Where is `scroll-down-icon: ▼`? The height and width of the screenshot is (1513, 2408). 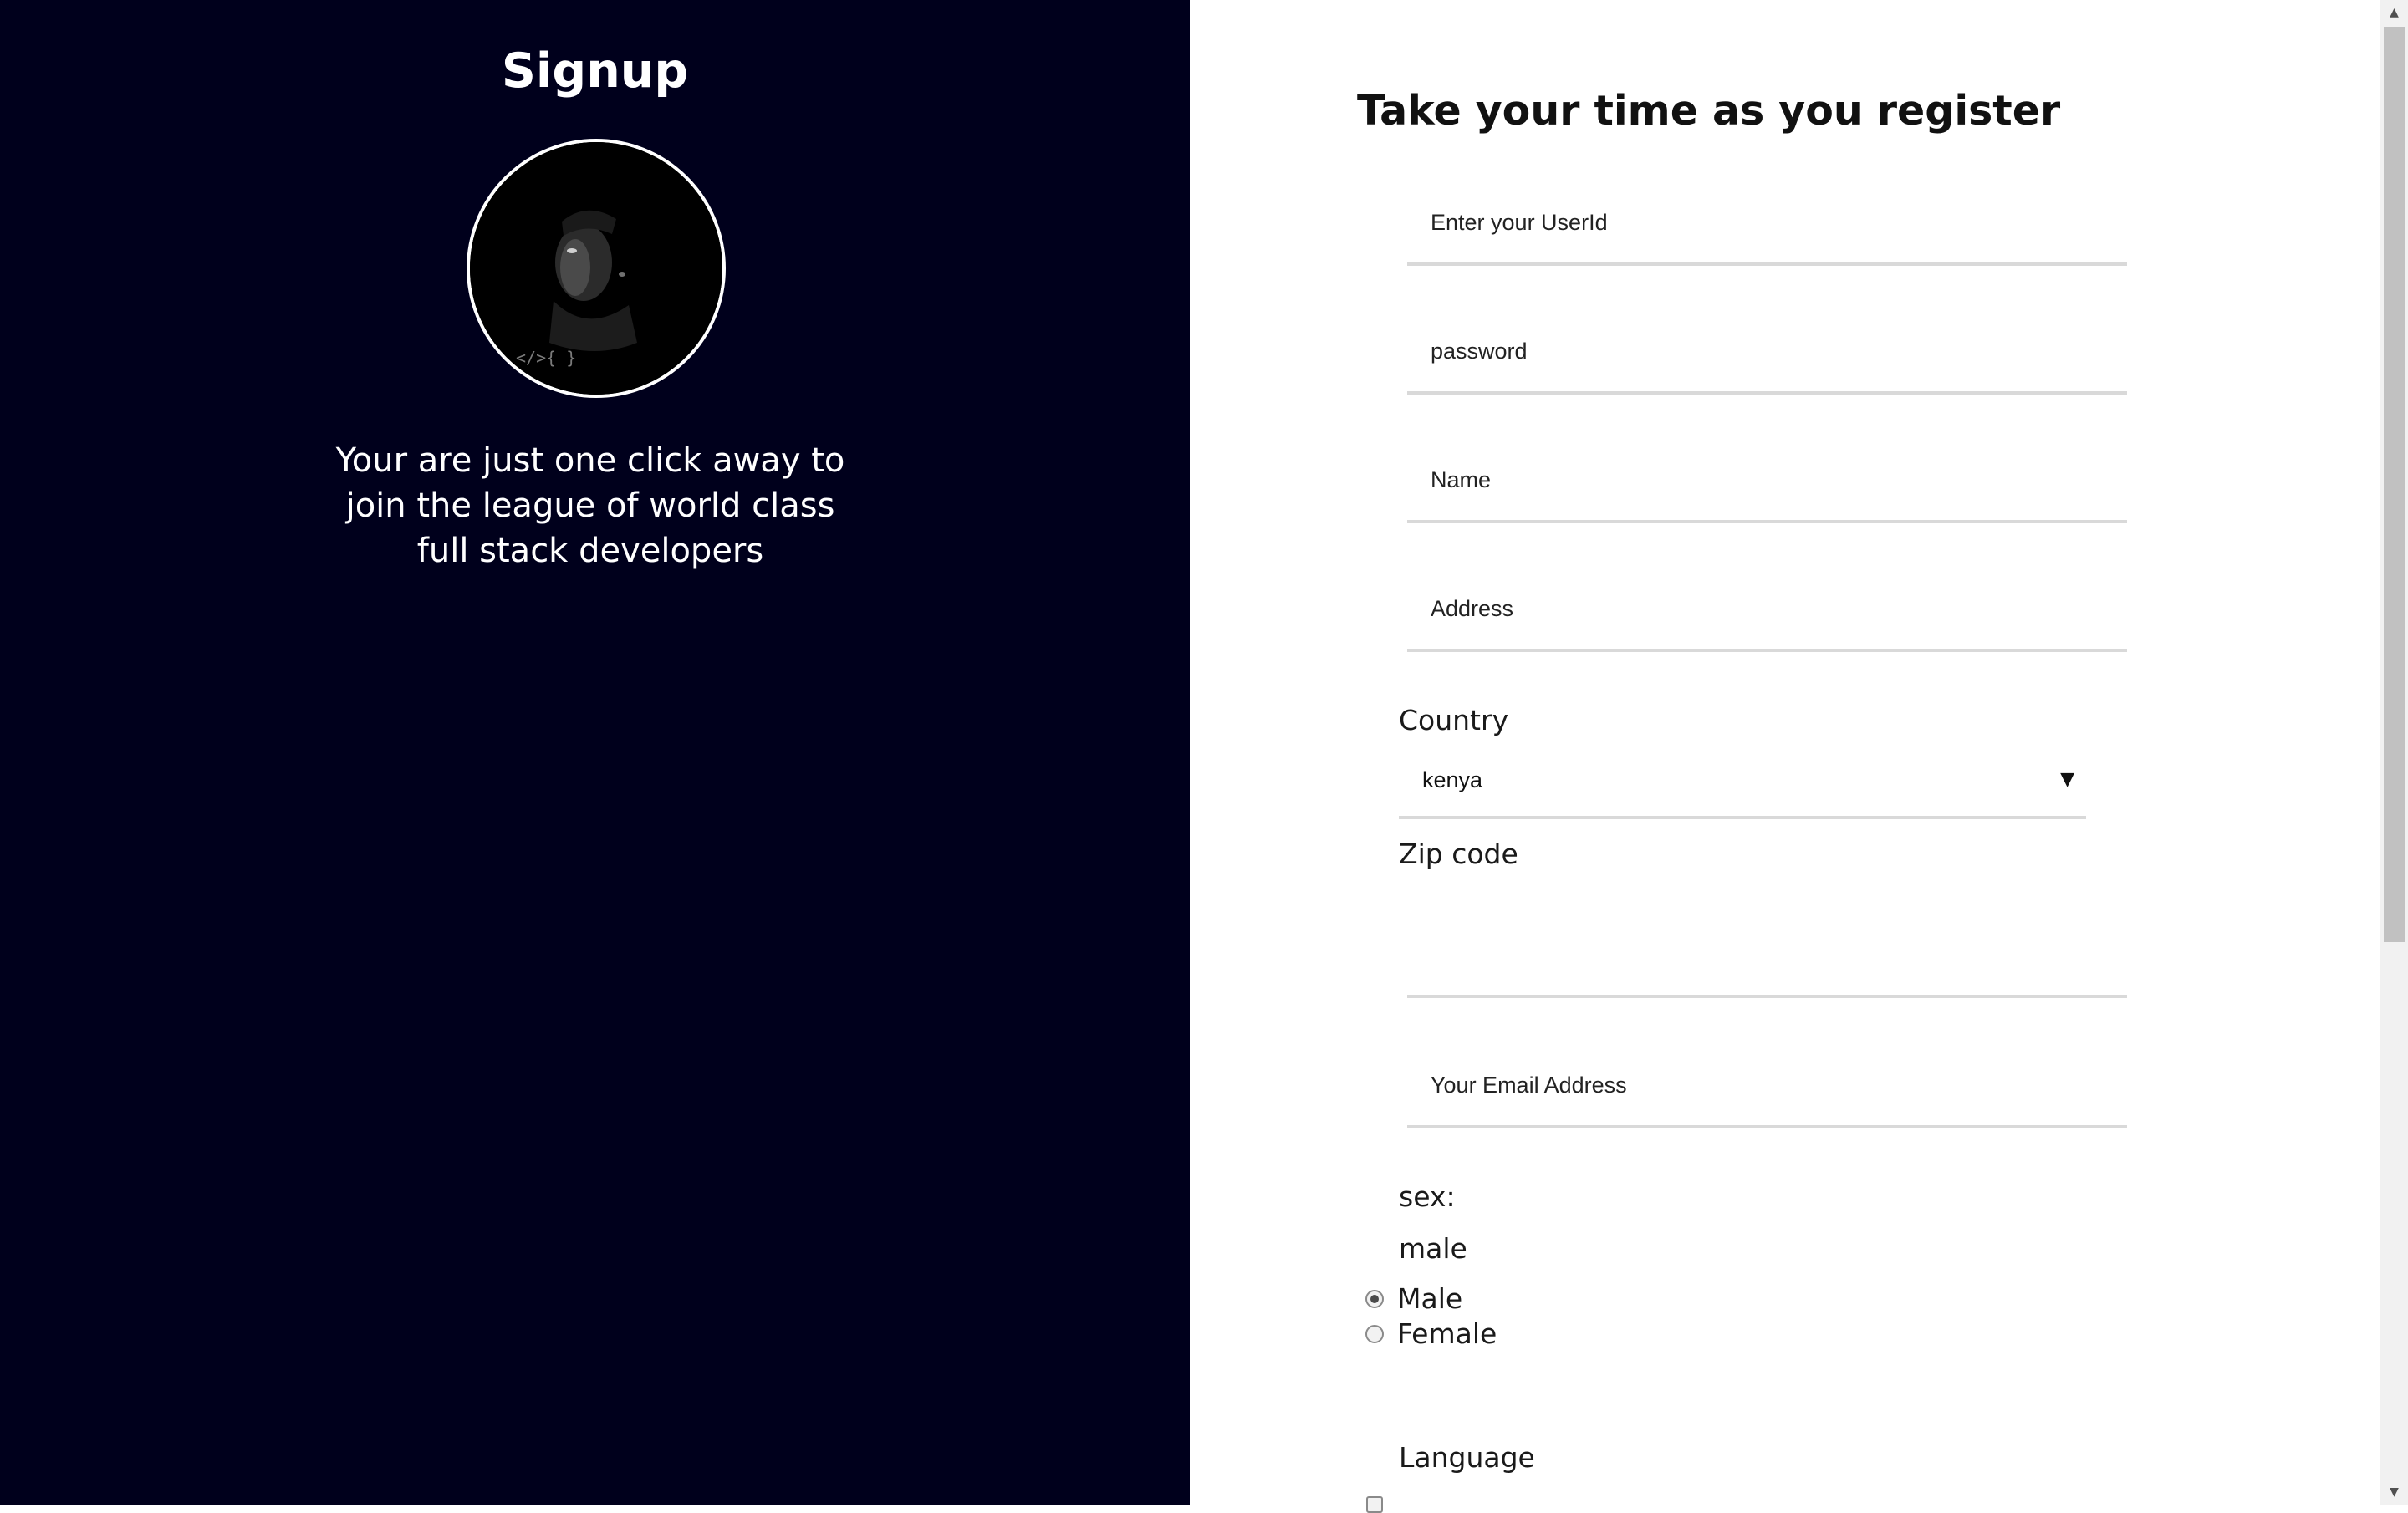
scroll-down-icon: ▼ is located at coordinates (2394, 1492).